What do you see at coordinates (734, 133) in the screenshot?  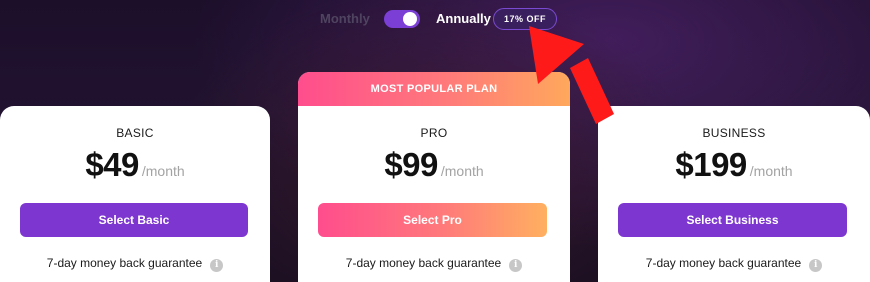 I see `plan-name: BUSINESS` at bounding box center [734, 133].